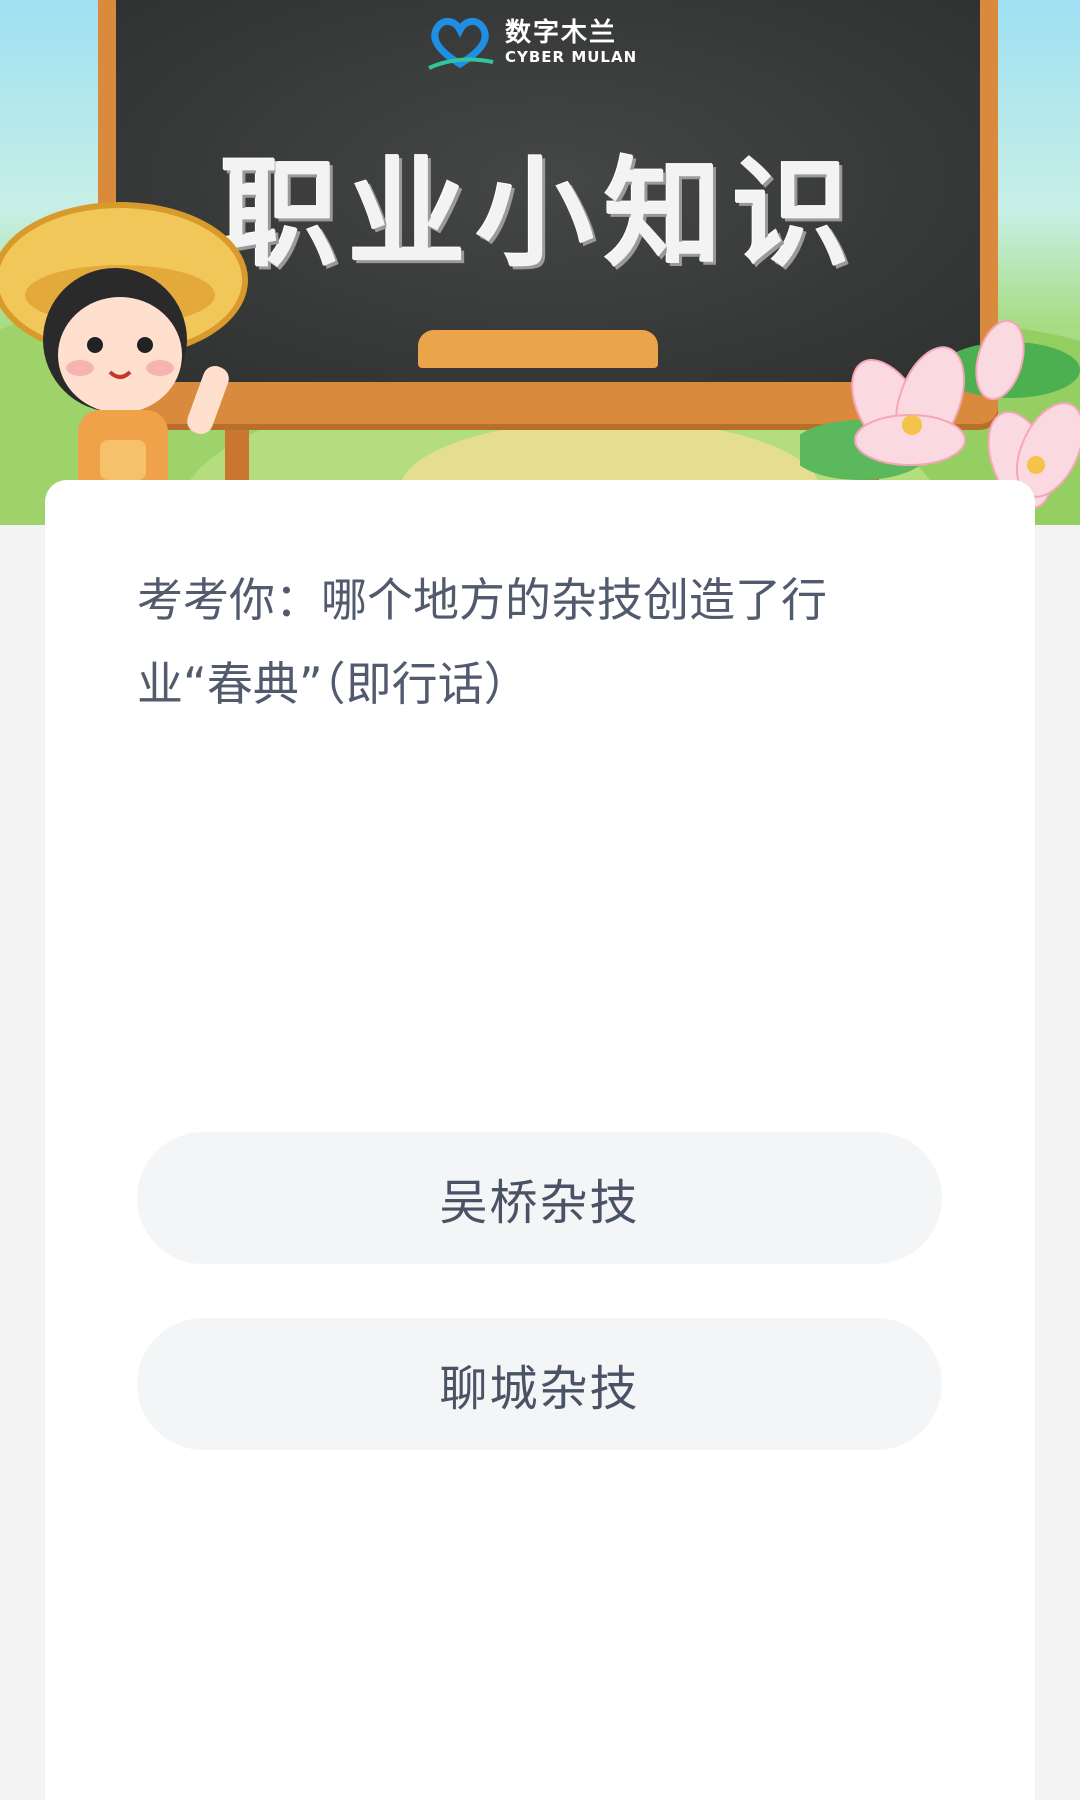 This screenshot has width=1080, height=1800. I want to click on answer-option-label: 吴桥杂技, so click(539, 1203).